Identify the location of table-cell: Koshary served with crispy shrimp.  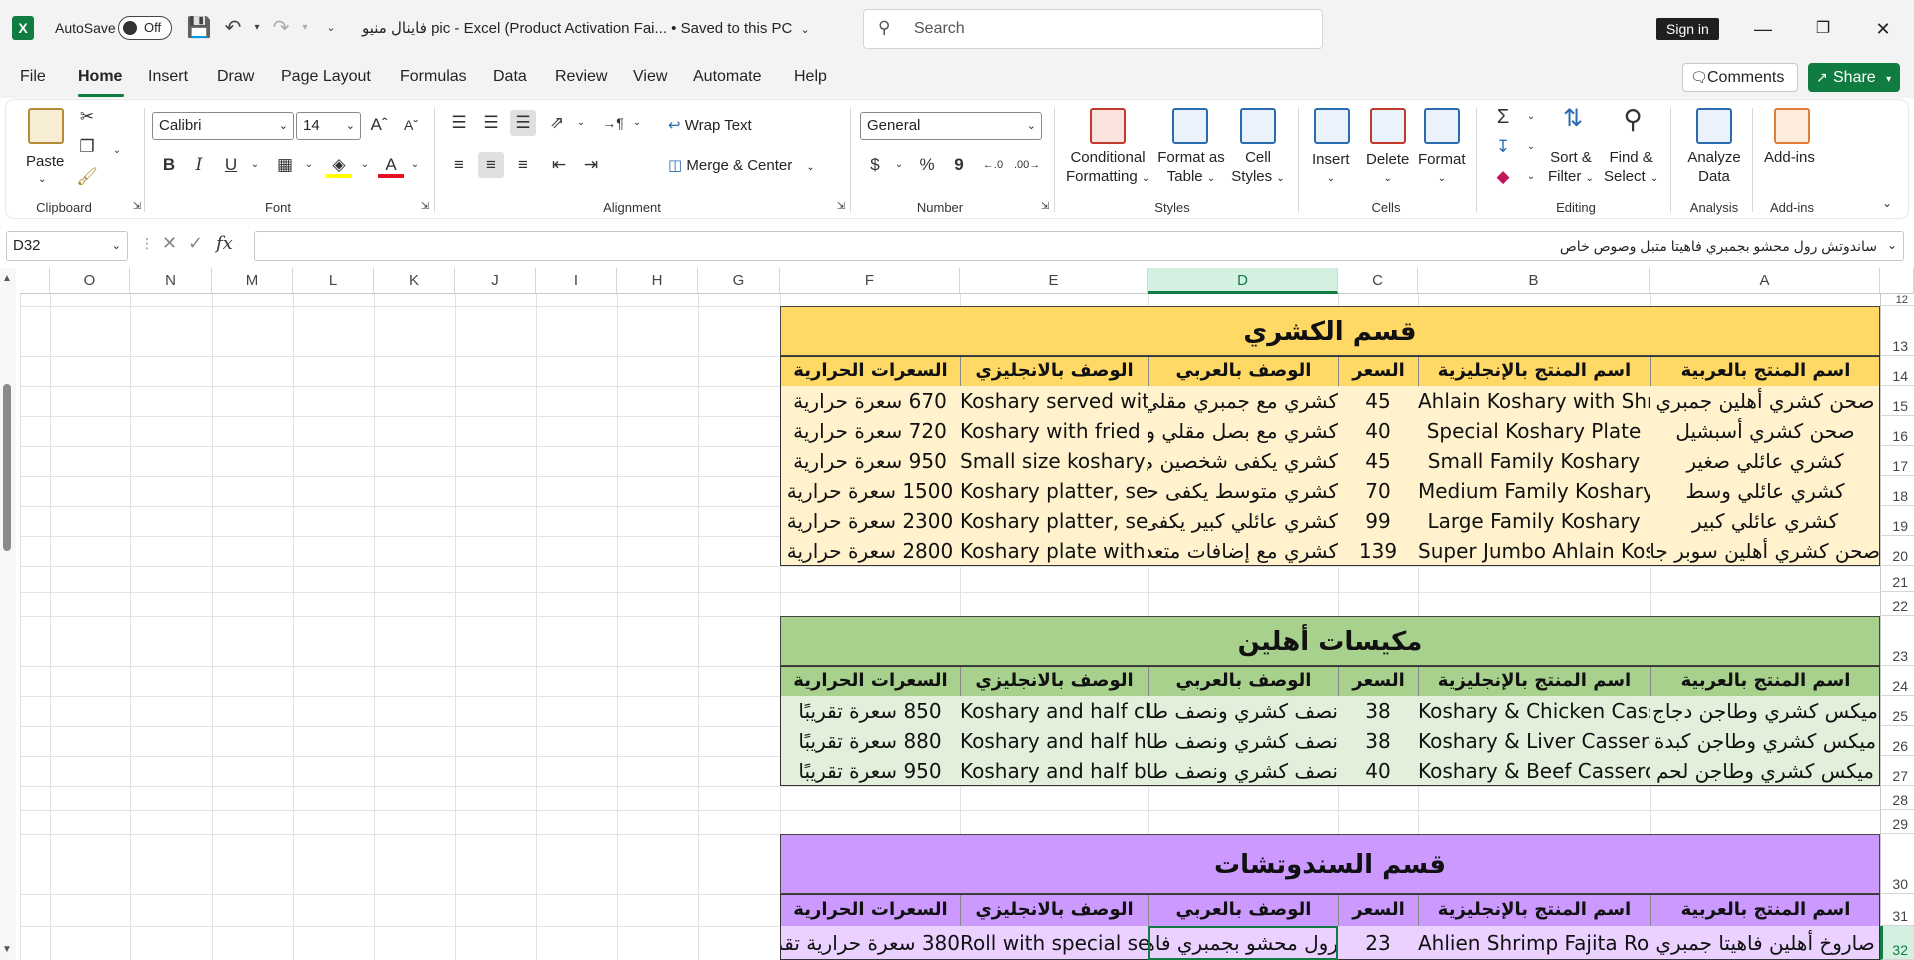
(1054, 401).